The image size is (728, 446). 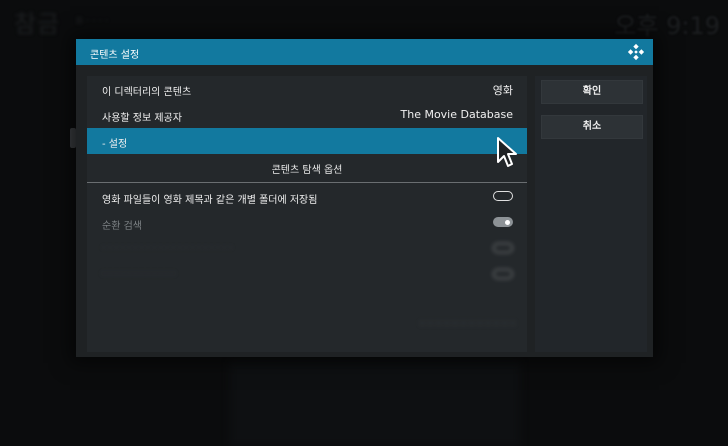 I want to click on setting-label: 이 디렉터리의 콘텐츠, so click(x=147, y=92).